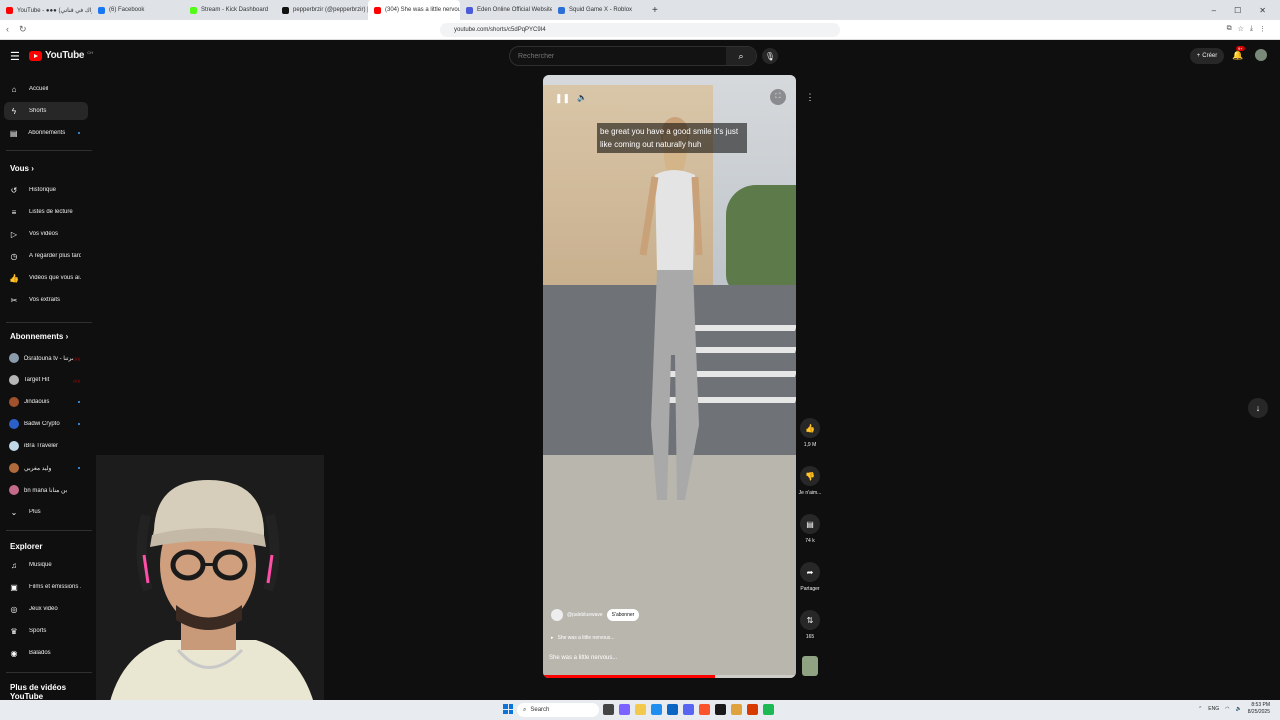  What do you see at coordinates (768, 709) in the screenshot?
I see `spotify-icon` at bounding box center [768, 709].